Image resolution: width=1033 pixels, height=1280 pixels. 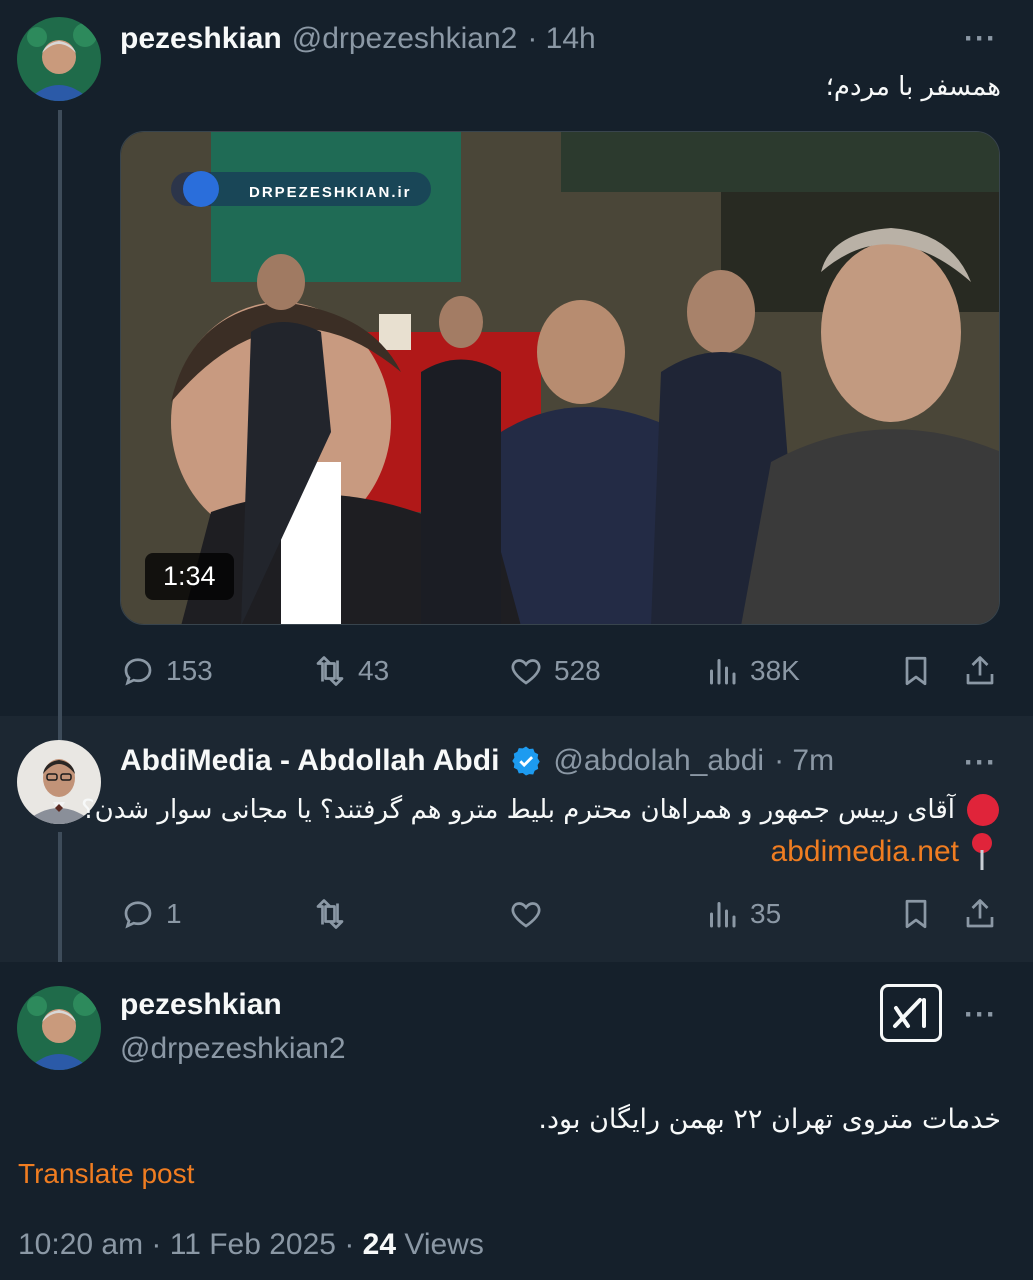 What do you see at coordinates (865, 852) in the screenshot?
I see `website-link: abdimedia.net` at bounding box center [865, 852].